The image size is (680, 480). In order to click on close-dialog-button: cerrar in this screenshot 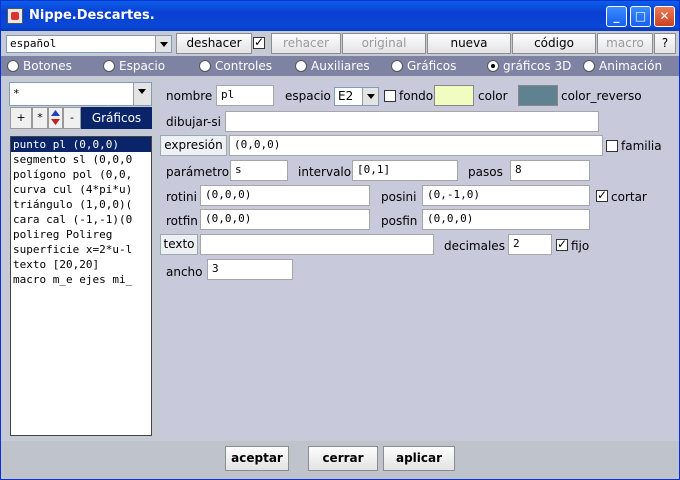, I will do `click(343, 458)`.